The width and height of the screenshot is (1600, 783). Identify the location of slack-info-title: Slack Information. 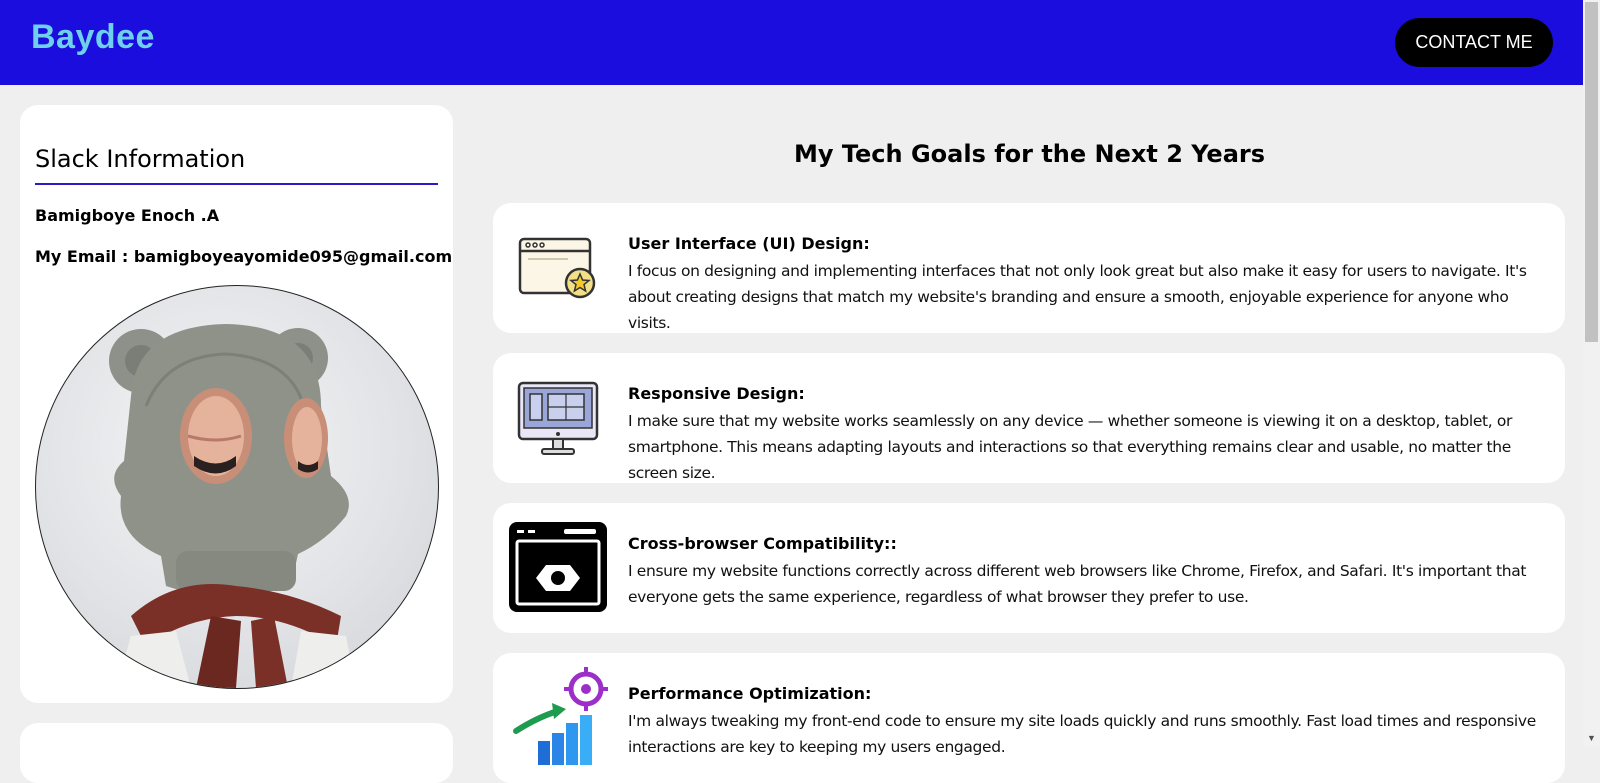
(140, 159).